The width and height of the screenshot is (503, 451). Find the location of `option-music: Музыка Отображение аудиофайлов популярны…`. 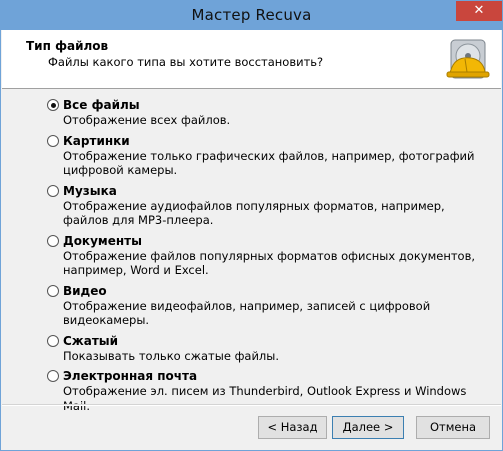

option-music: Музыка Отображение аудиофайлов популярны… is located at coordinates (267, 205).